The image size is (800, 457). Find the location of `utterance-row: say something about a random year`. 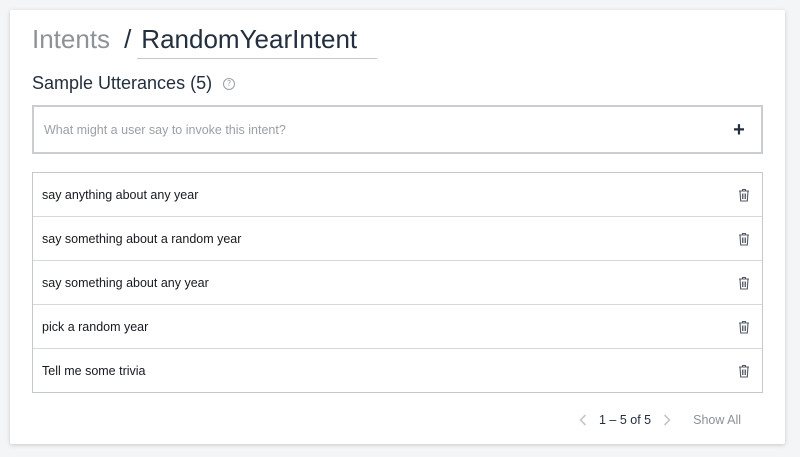

utterance-row: say something about a random year is located at coordinates (397, 238).